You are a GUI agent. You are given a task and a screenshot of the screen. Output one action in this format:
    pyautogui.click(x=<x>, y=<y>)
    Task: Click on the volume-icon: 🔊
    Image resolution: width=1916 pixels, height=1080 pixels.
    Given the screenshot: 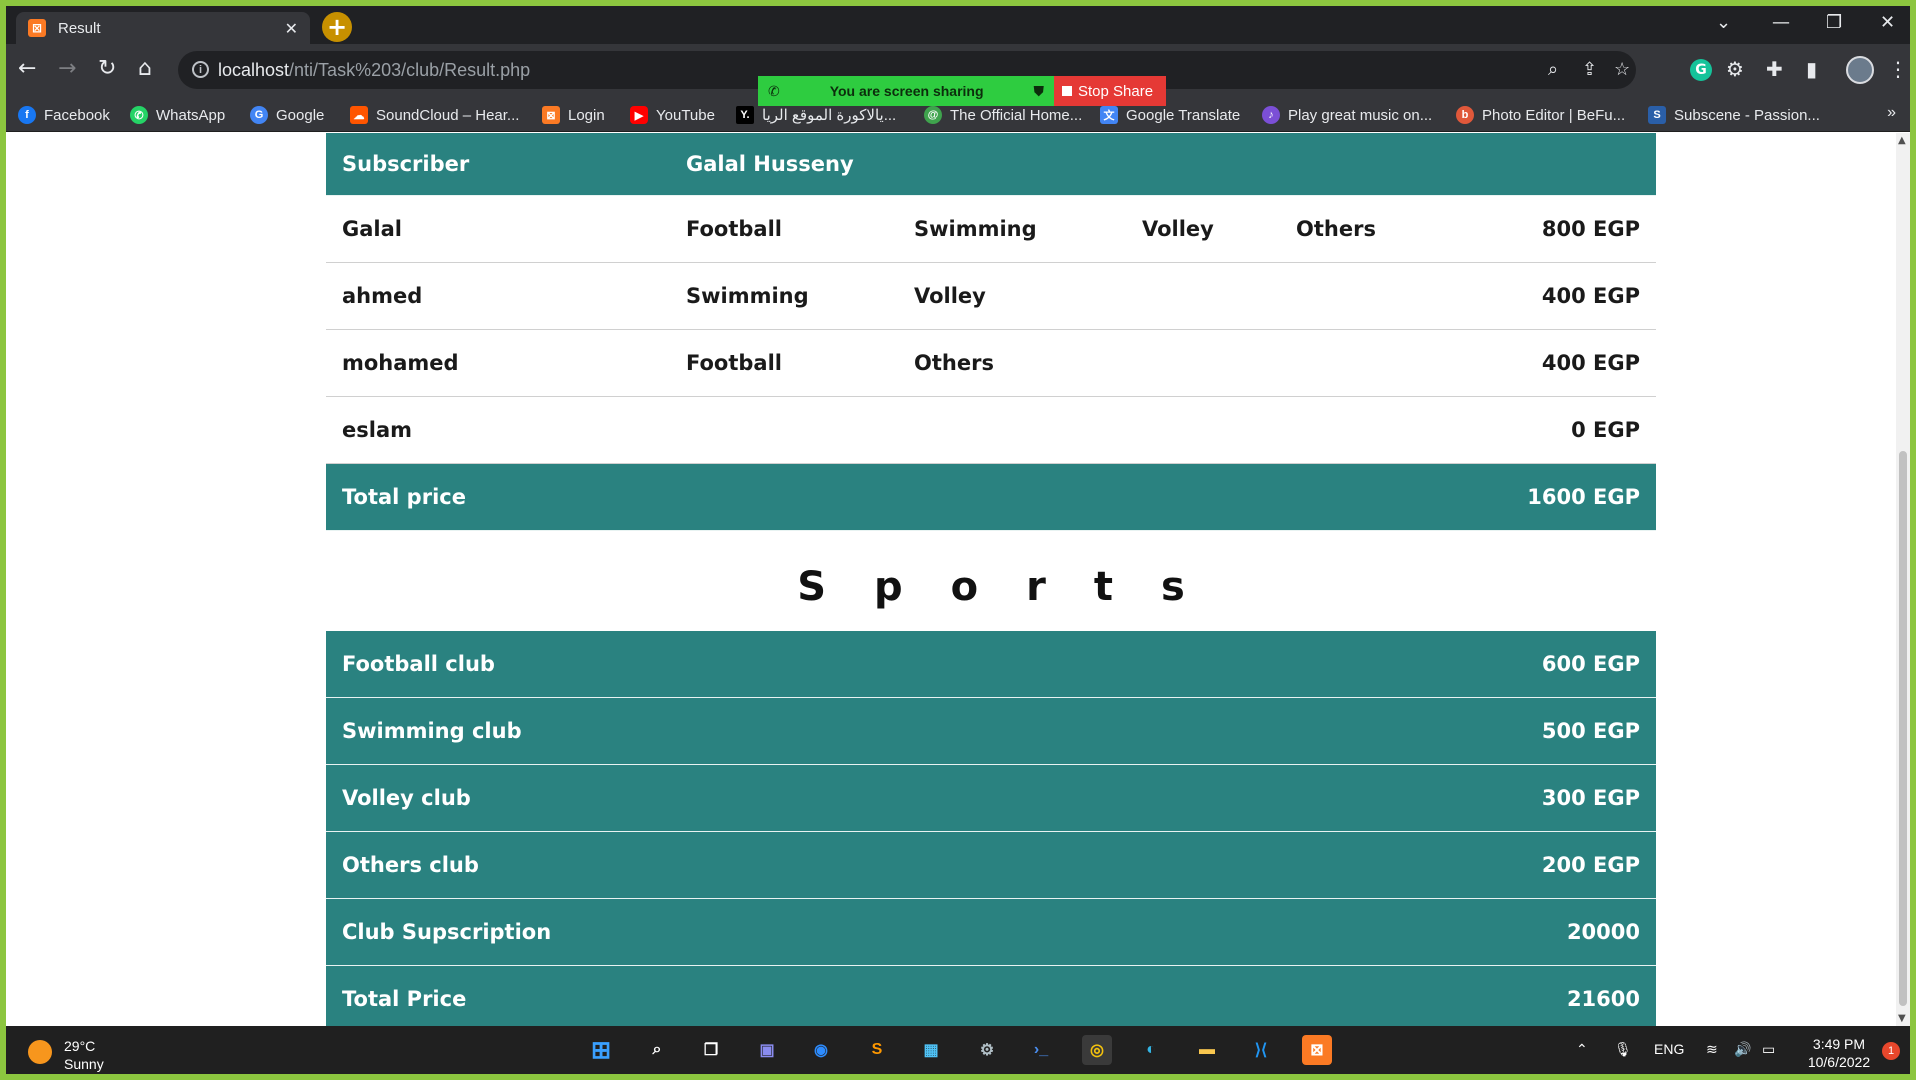 What is the action you would take?
    pyautogui.click(x=1742, y=1049)
    